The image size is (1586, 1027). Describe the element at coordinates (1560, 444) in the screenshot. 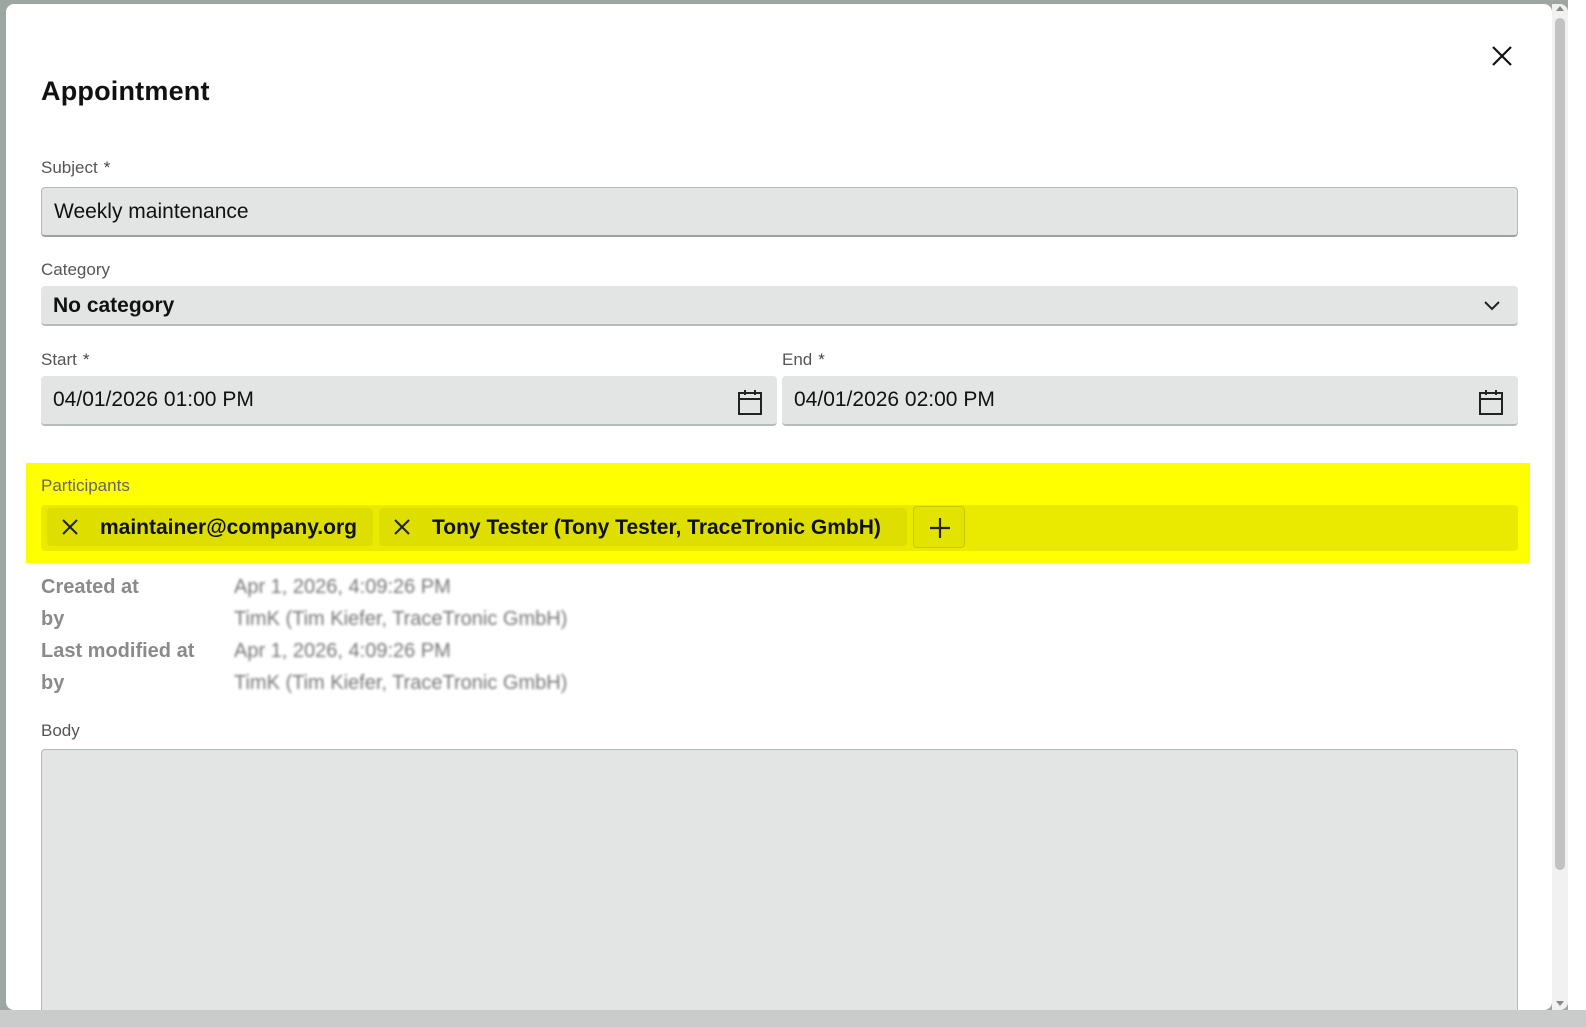

I see `scrollbar-thumb` at that location.